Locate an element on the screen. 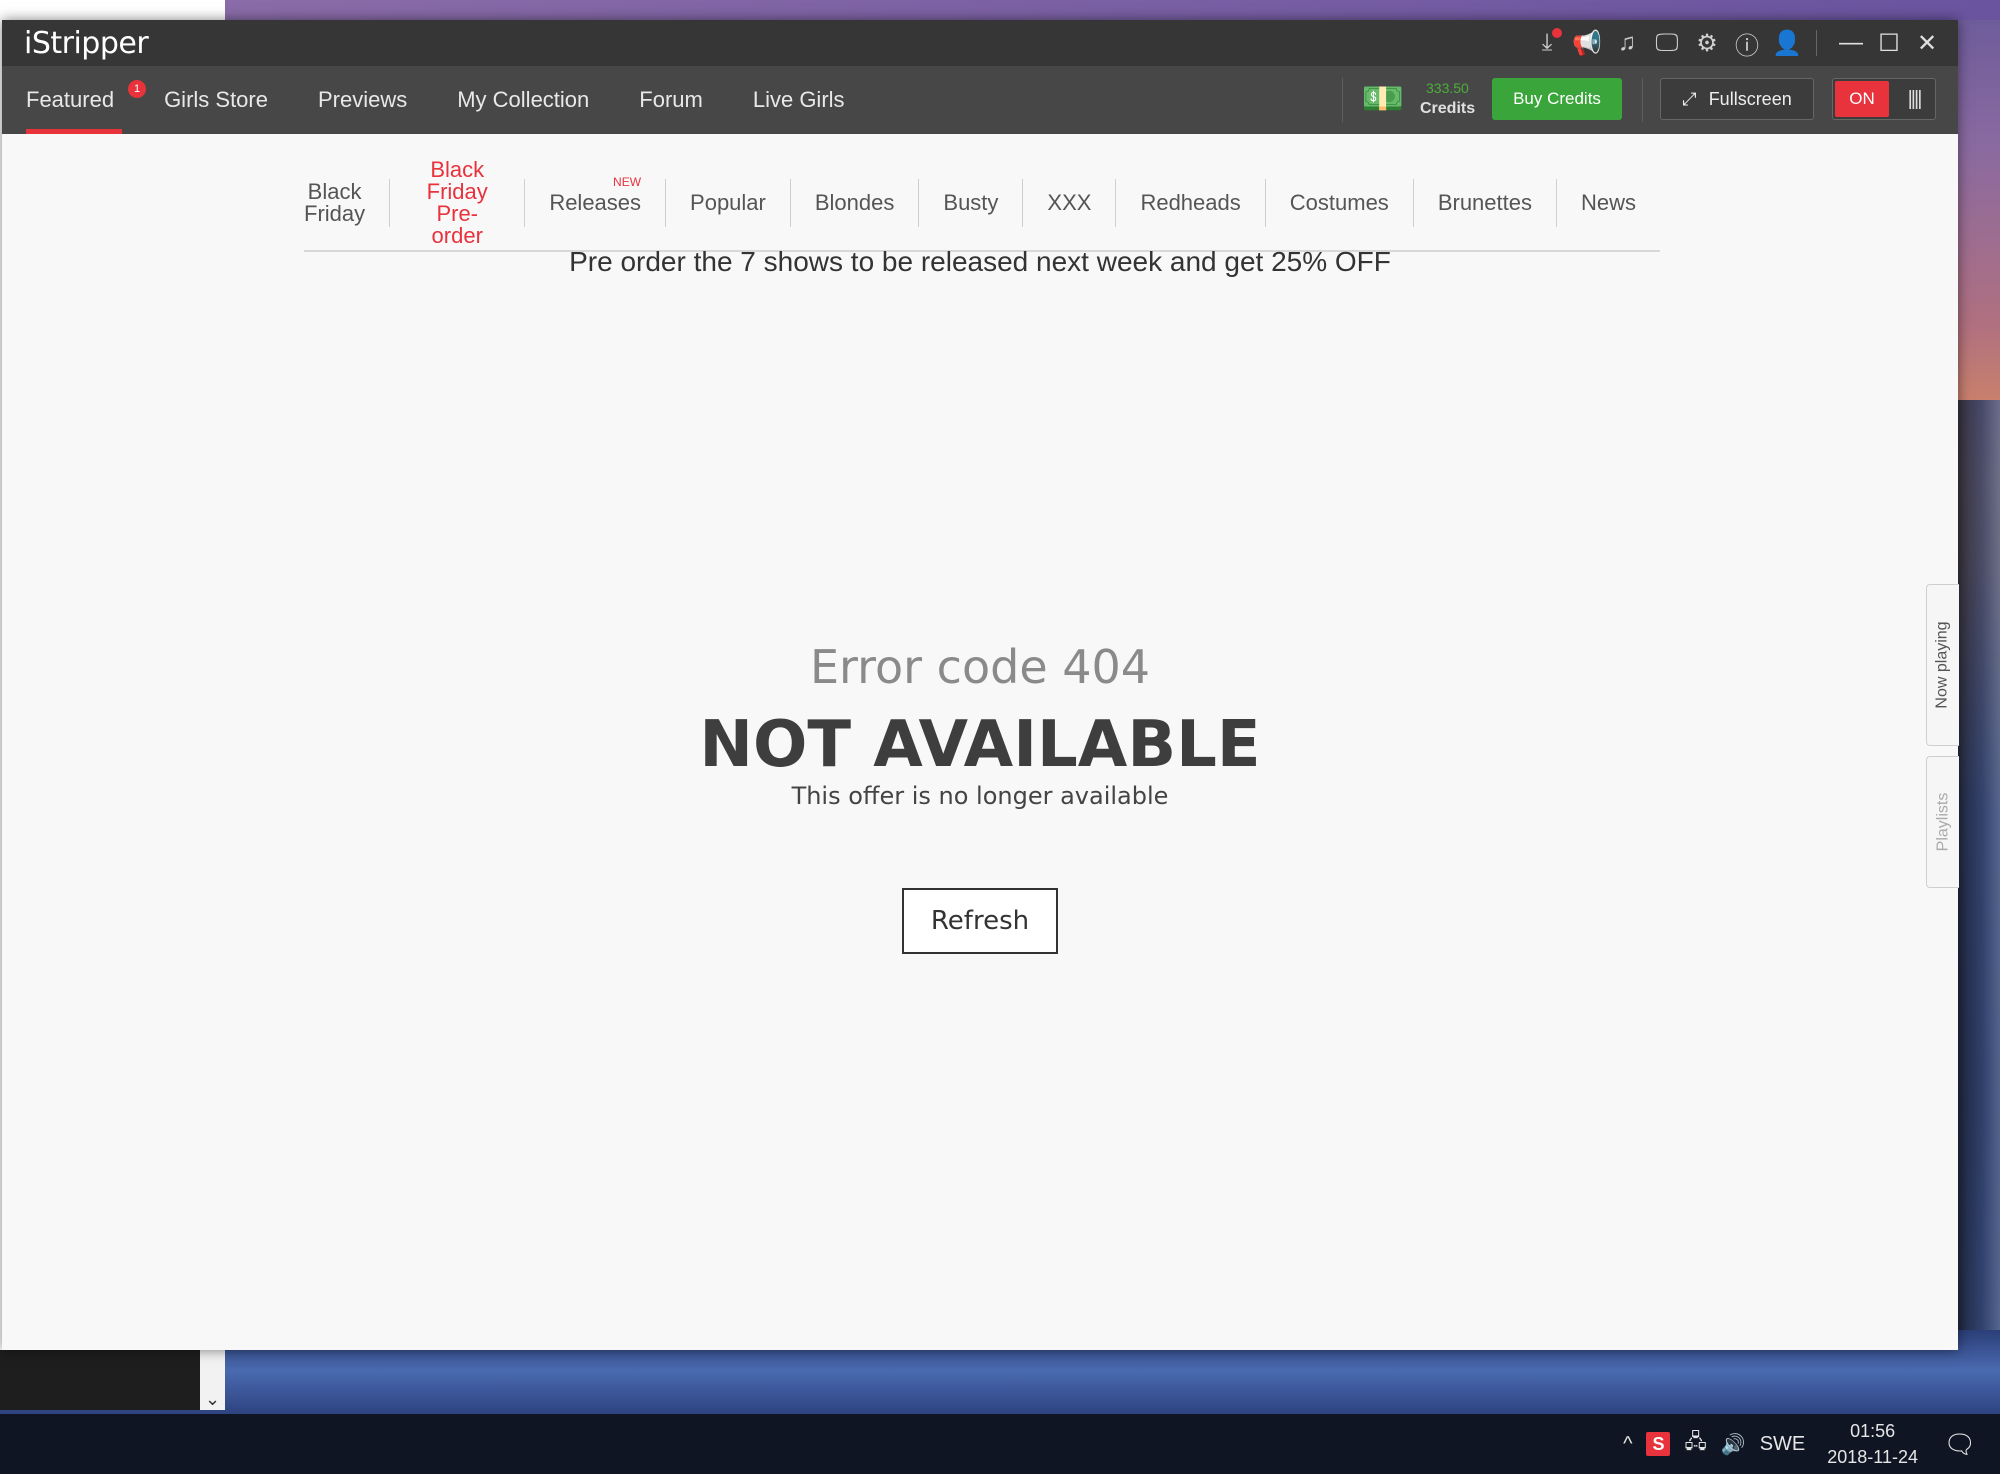  category-black-friday-preorder: Black Friday Pre-order is located at coordinates (458, 203).